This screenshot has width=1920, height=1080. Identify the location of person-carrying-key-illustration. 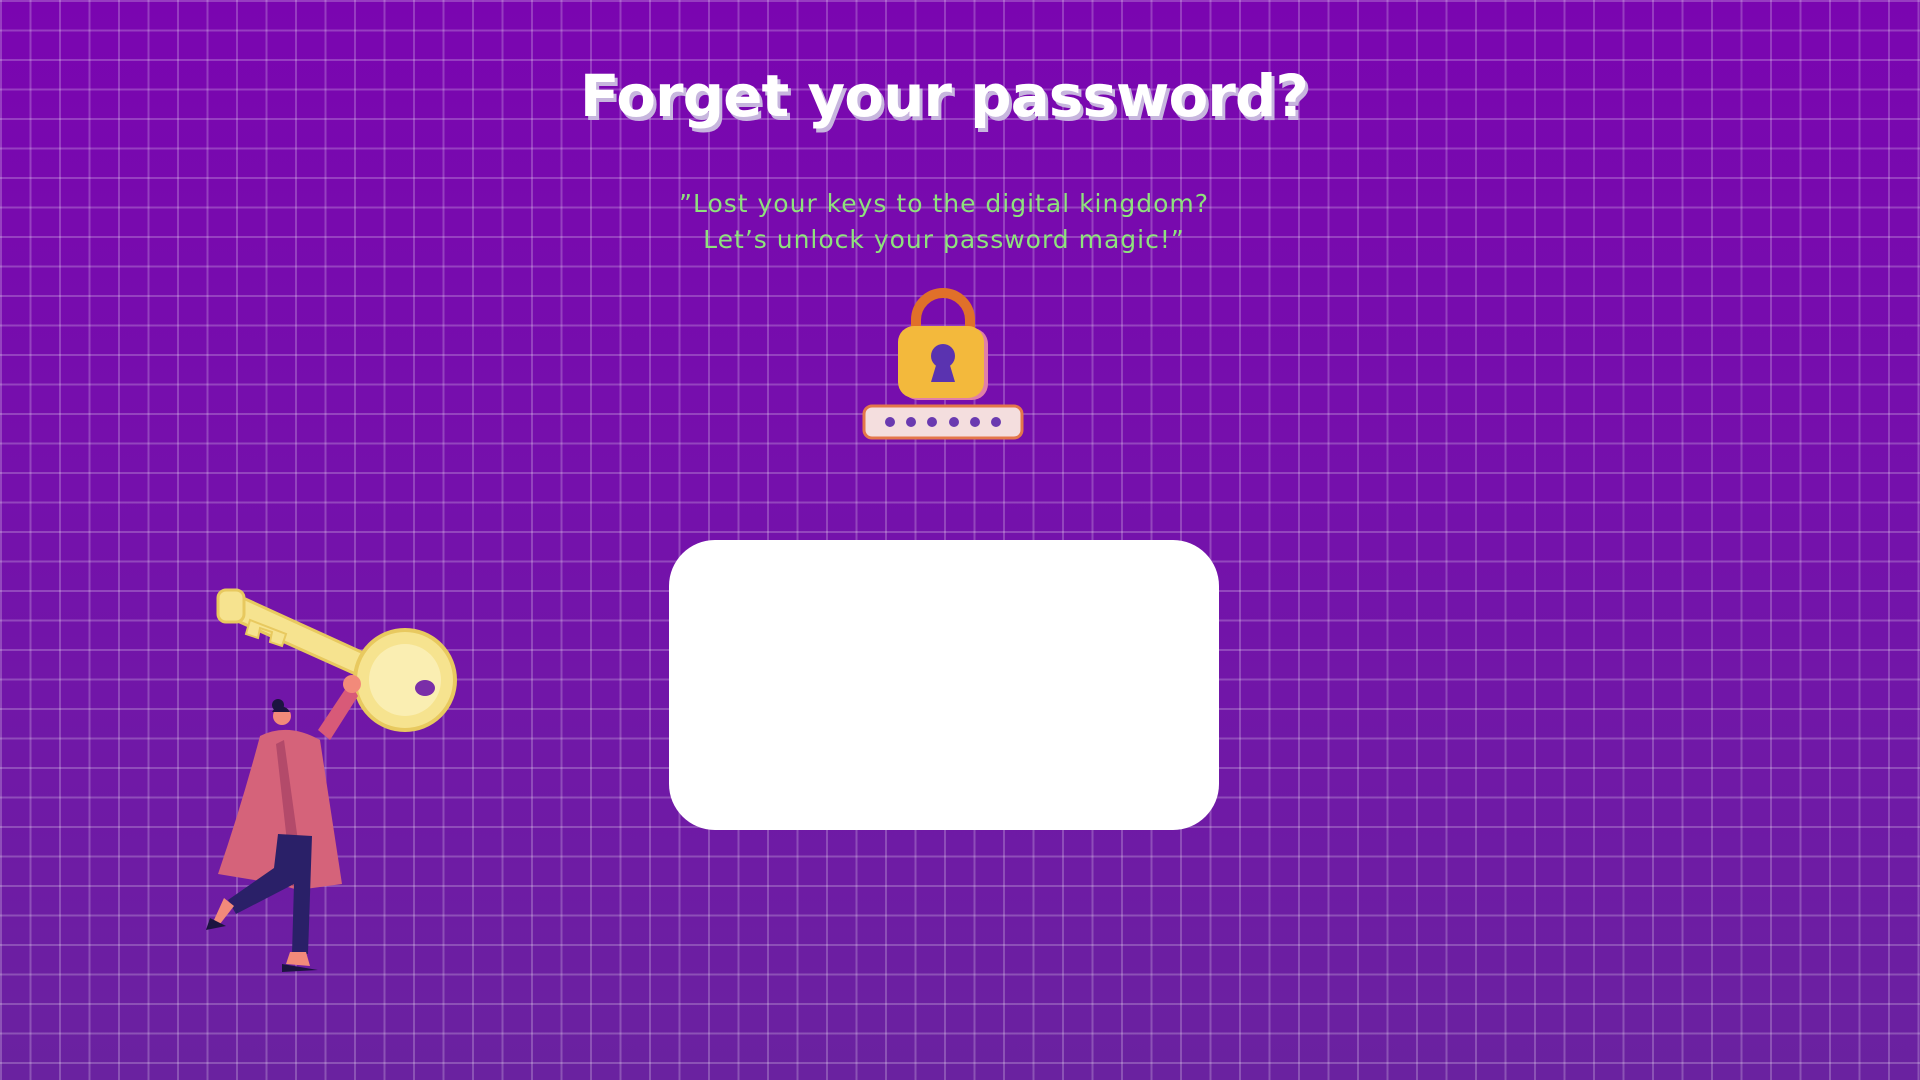
(331, 780).